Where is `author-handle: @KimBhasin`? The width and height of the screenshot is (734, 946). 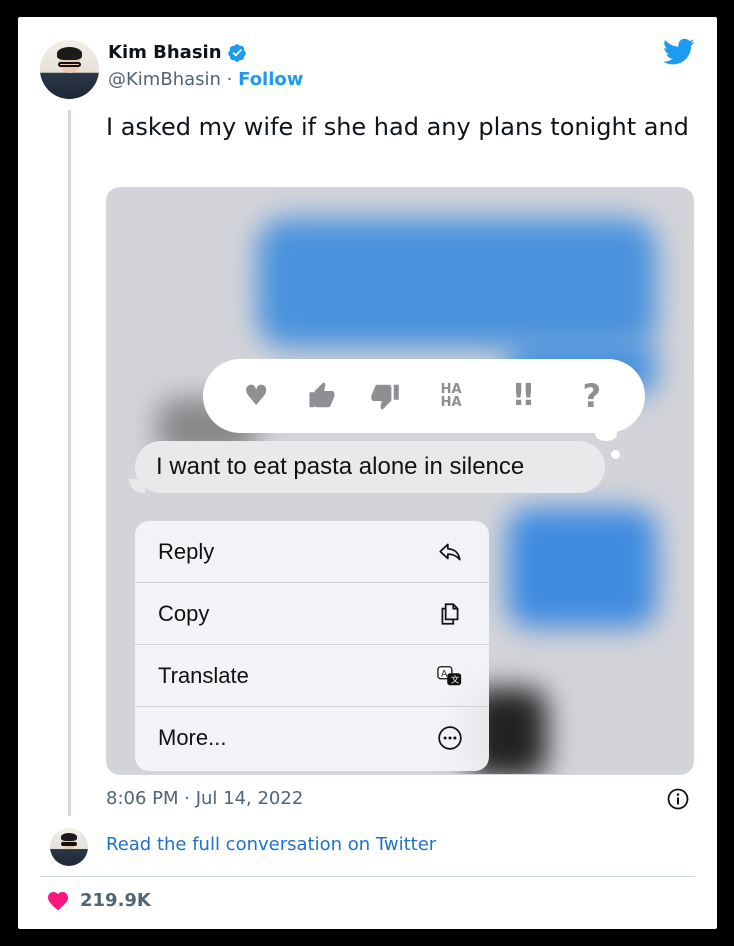
author-handle: @KimBhasin is located at coordinates (164, 79).